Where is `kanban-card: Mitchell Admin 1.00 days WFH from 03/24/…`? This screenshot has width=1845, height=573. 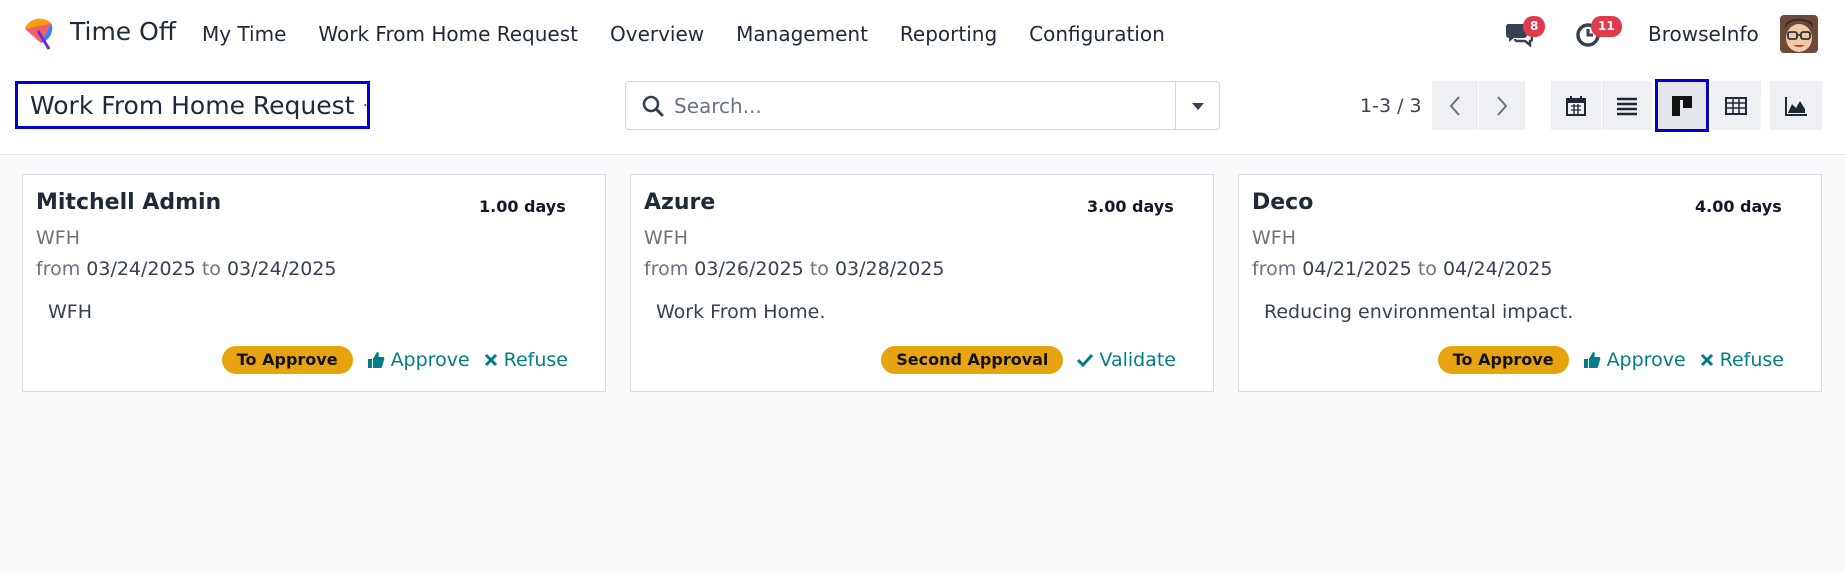 kanban-card: Mitchell Admin 1.00 days WFH from 03/24/… is located at coordinates (314, 283).